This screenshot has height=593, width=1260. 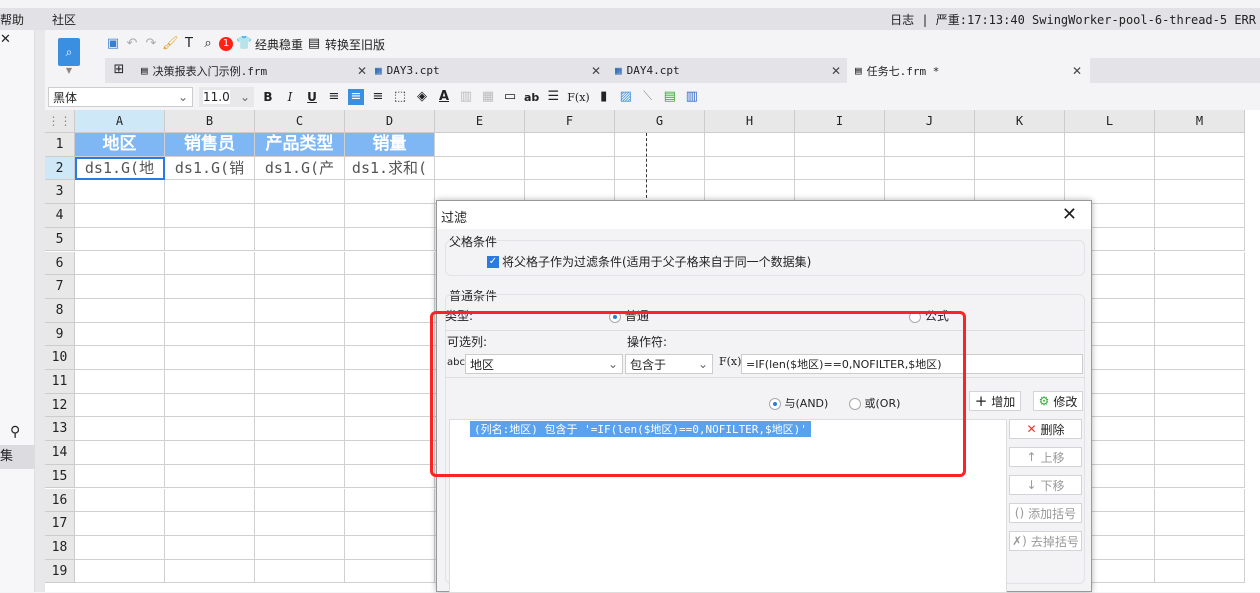 What do you see at coordinates (1020, 121) in the screenshot?
I see `column-header: K` at bounding box center [1020, 121].